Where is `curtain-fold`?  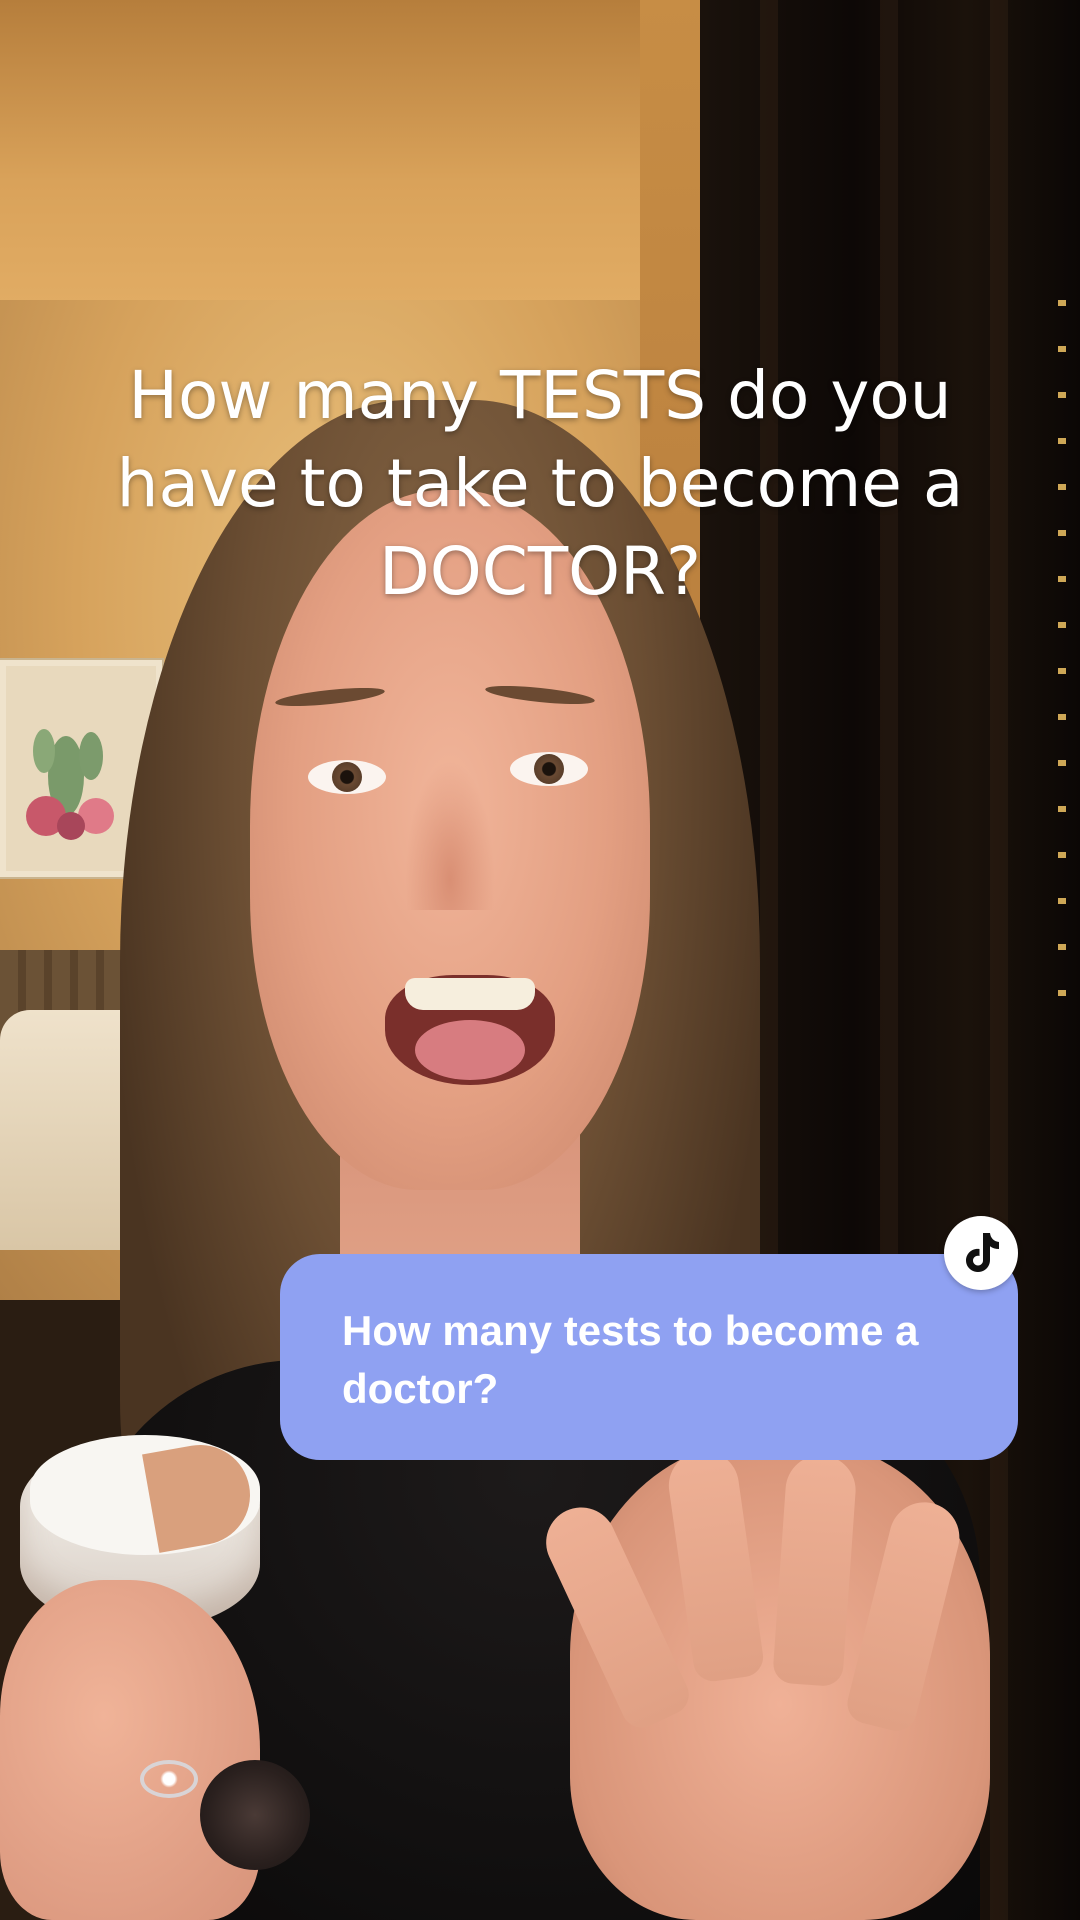 curtain-fold is located at coordinates (999, 960).